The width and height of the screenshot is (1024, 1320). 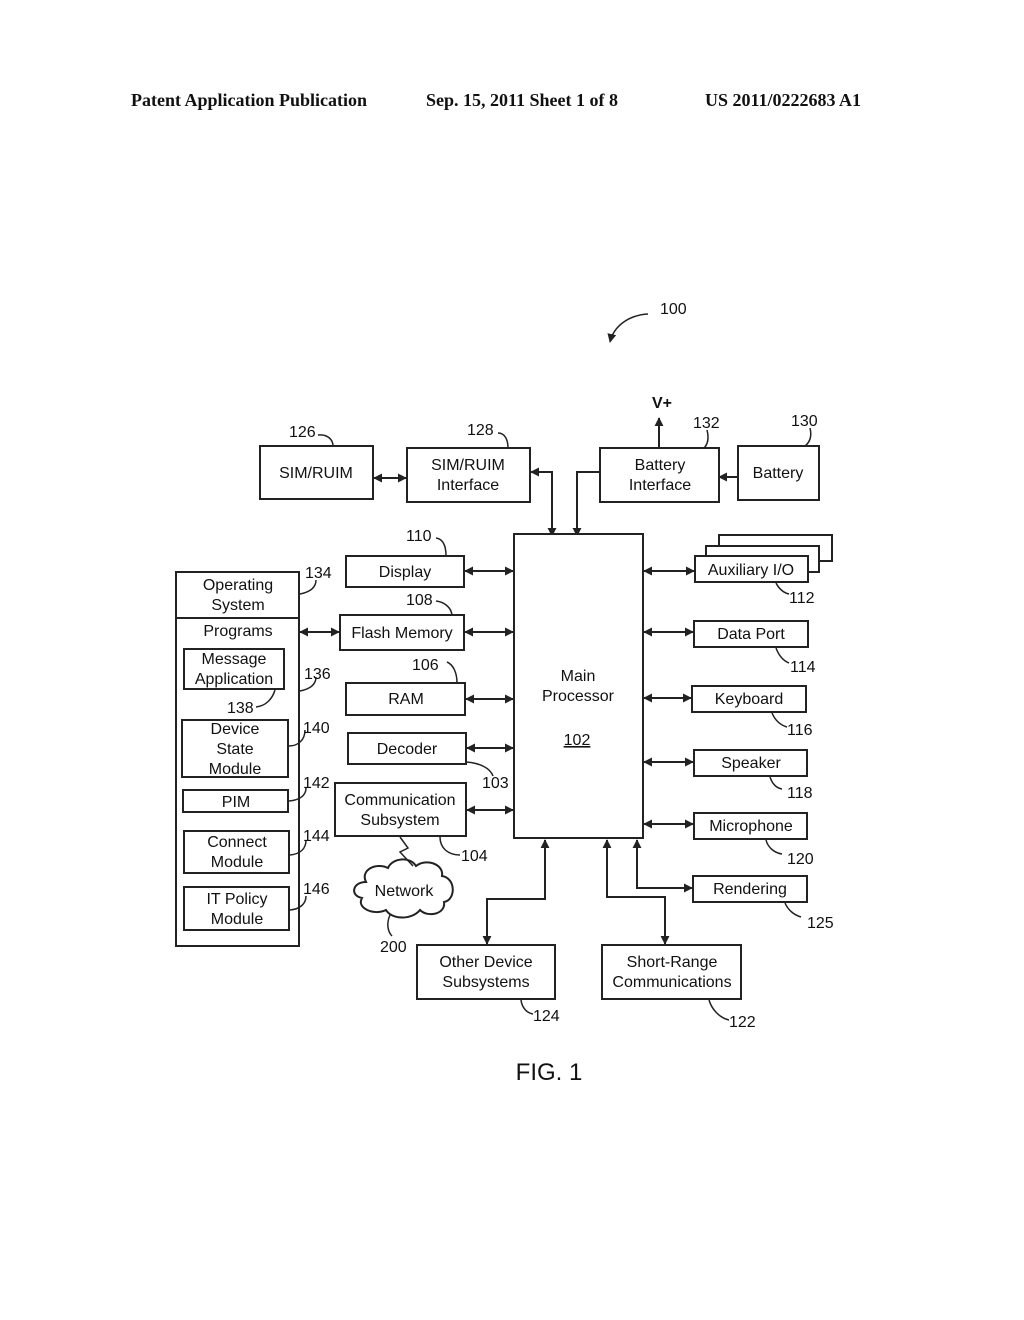 I want to click on svg-text: 140, so click(x=316, y=728).